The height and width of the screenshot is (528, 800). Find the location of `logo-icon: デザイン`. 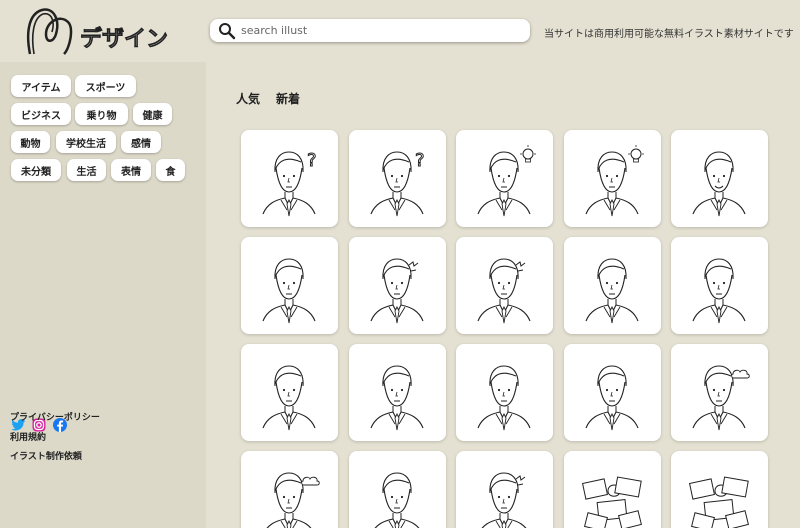

logo-icon: デザイン is located at coordinates (97, 31).